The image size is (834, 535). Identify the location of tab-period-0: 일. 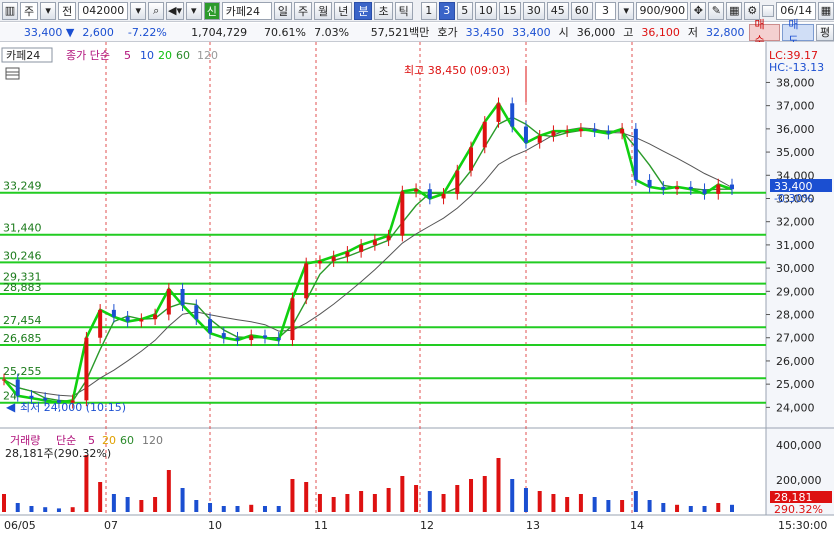
(282, 10).